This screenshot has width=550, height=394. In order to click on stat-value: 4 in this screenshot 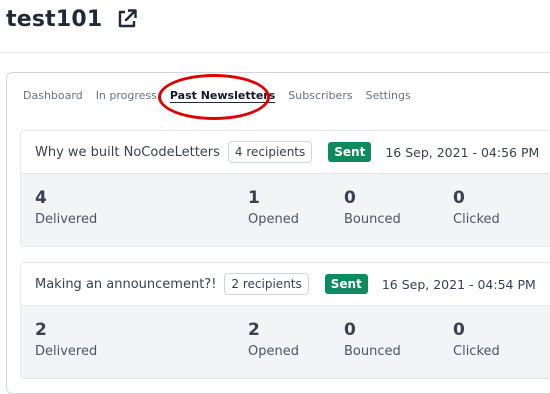, I will do `click(41, 198)`.